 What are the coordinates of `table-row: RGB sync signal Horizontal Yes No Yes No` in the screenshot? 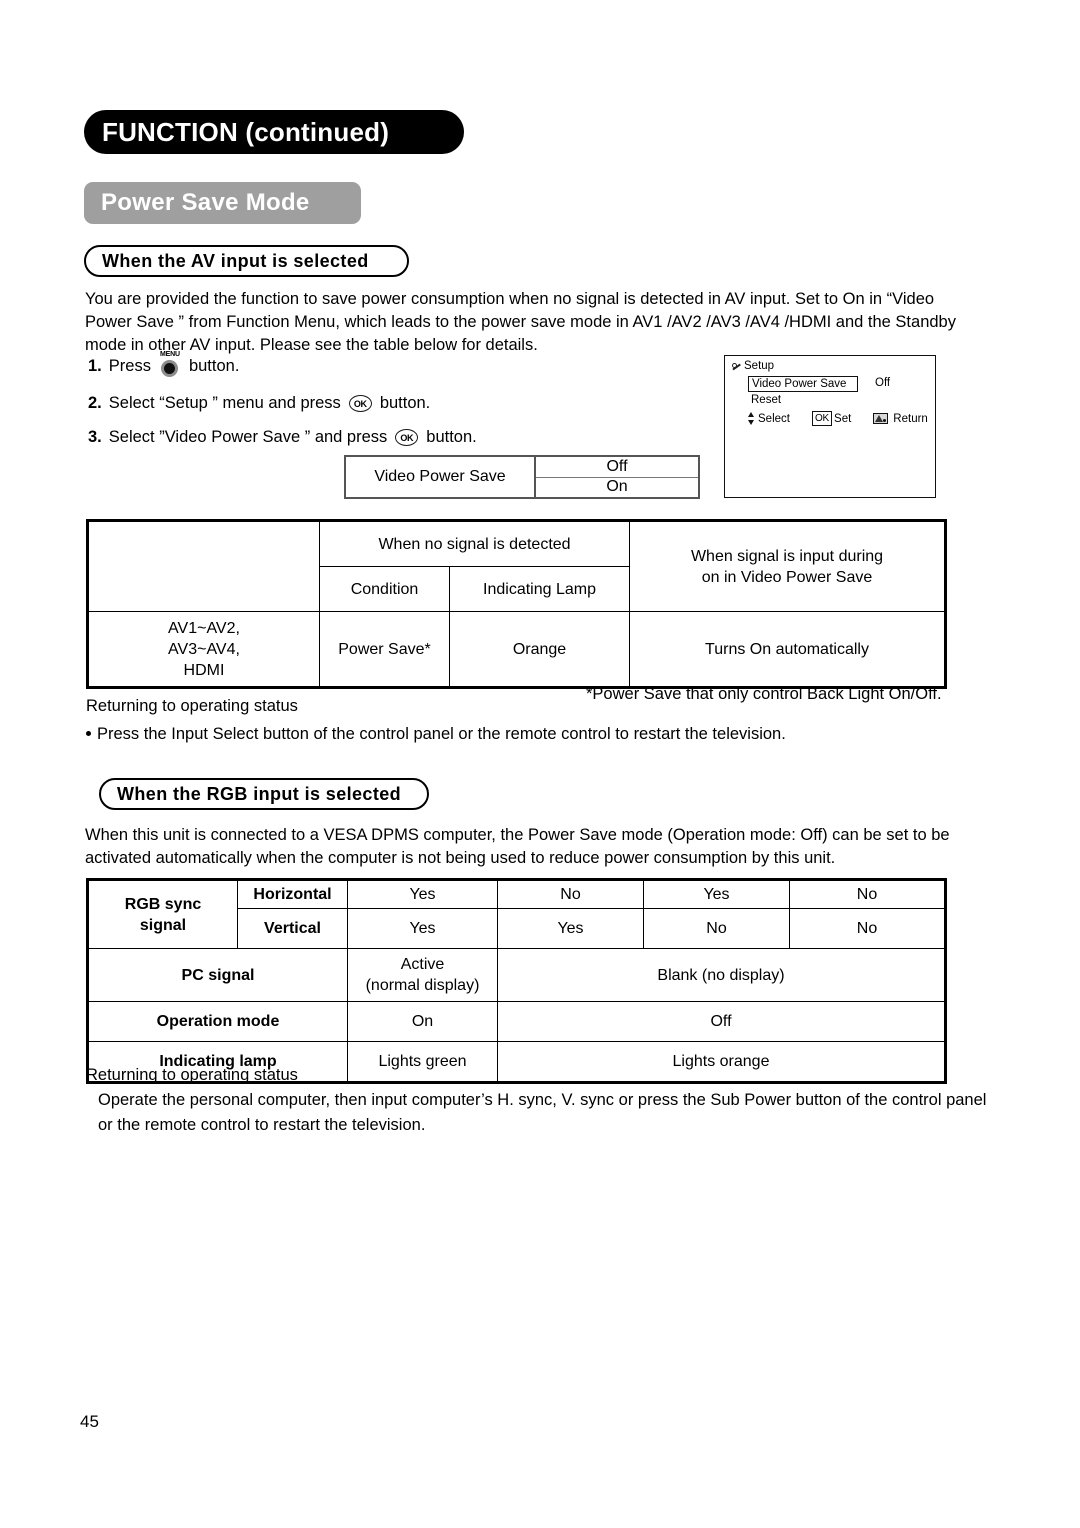 It's located at (516, 913).